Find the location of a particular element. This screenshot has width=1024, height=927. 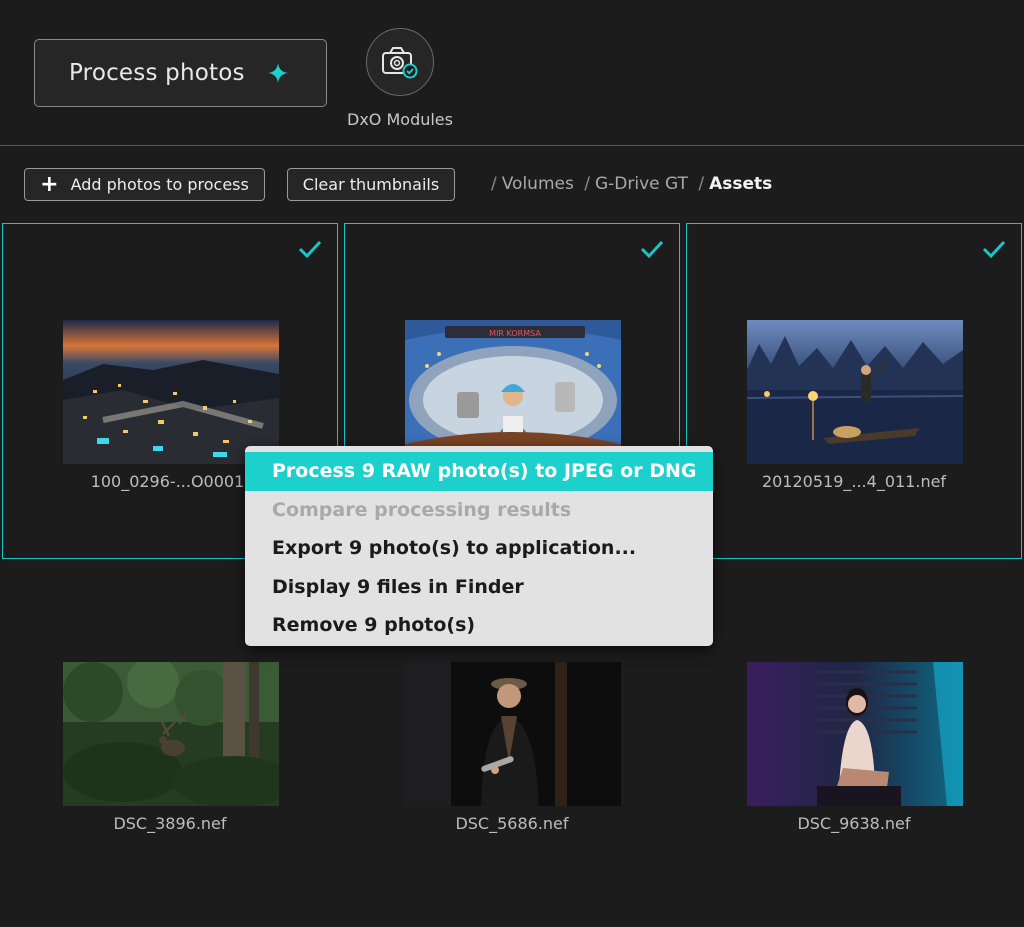

menu-item-process-raw: Process 9 RAW photo(s) to JPEG or DNG is located at coordinates (479, 471).